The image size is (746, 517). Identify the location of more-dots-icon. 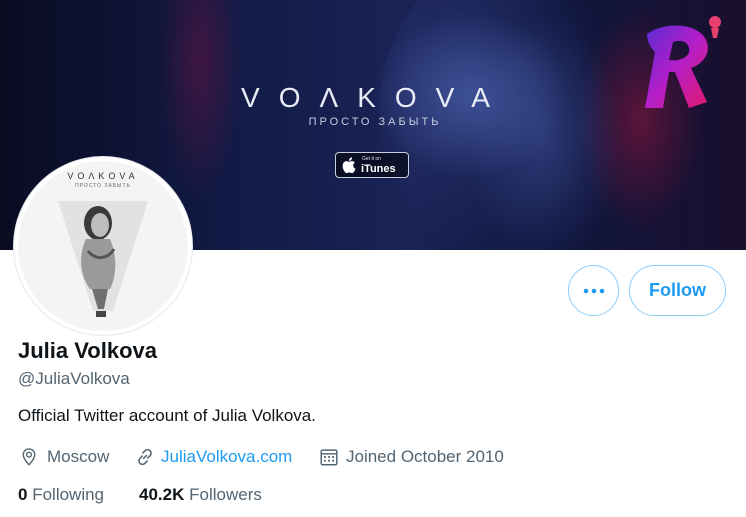
(594, 291).